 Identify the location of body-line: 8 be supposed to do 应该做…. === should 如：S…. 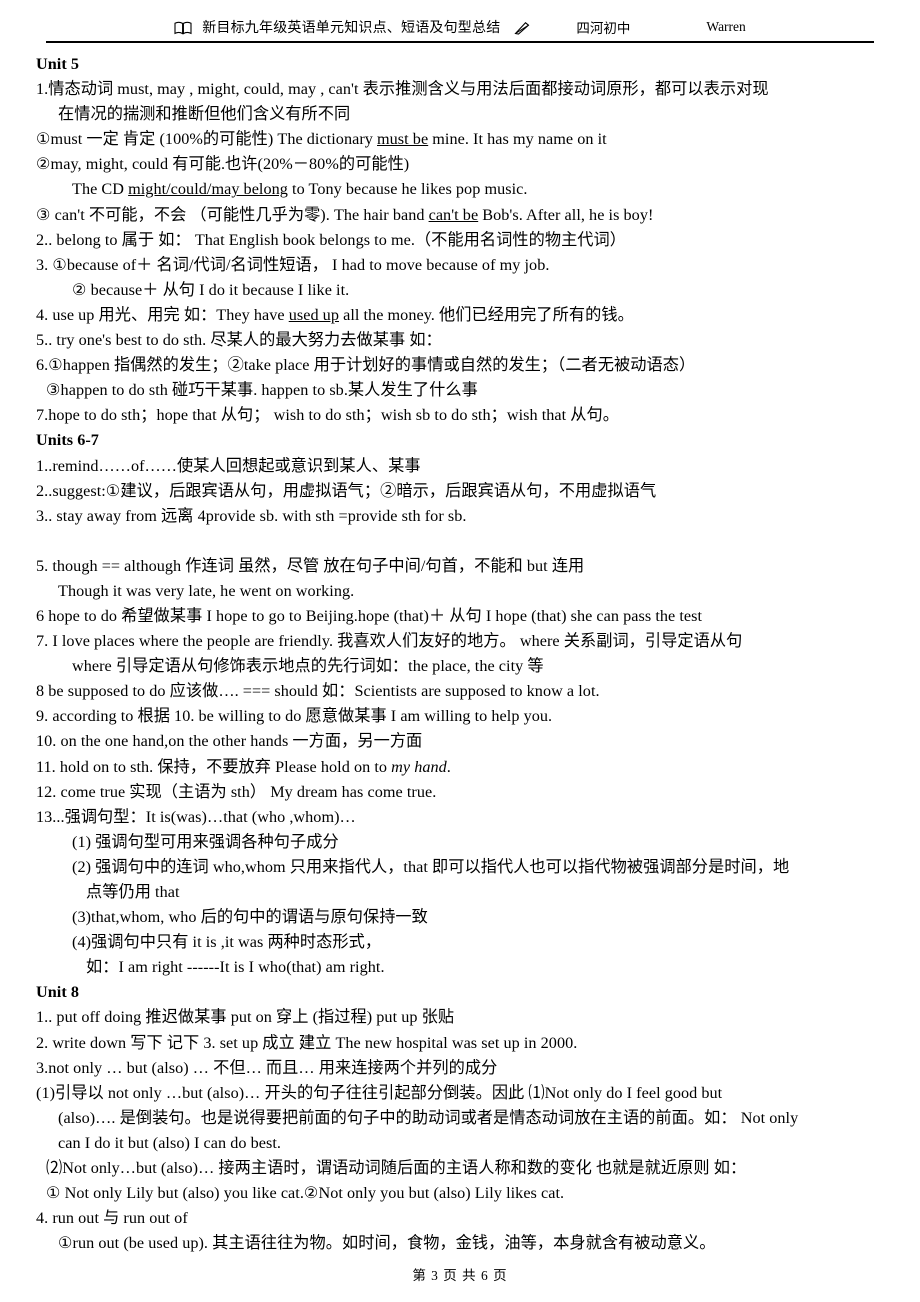
(318, 691).